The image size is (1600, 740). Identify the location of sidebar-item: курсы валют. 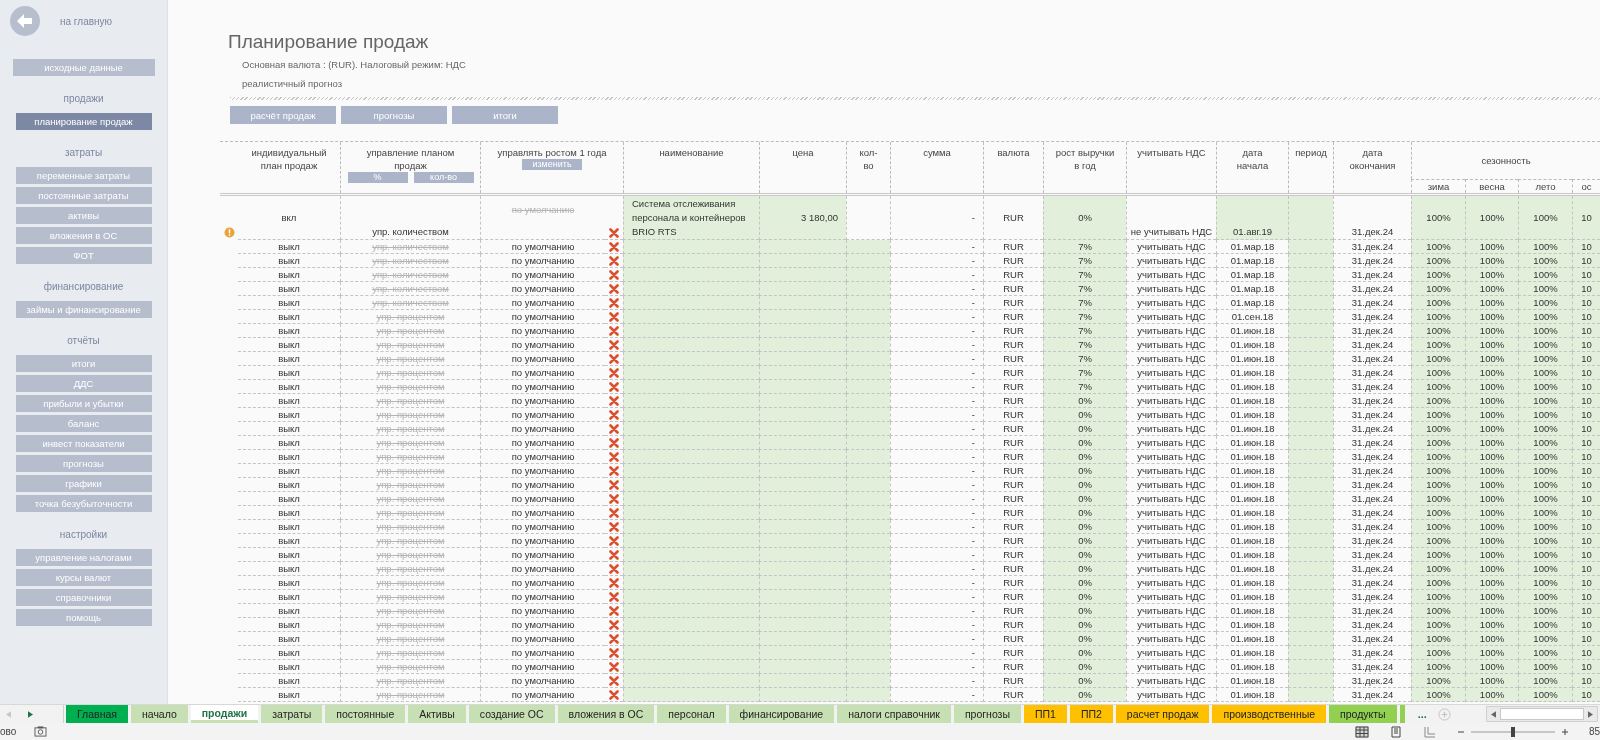
(83, 577).